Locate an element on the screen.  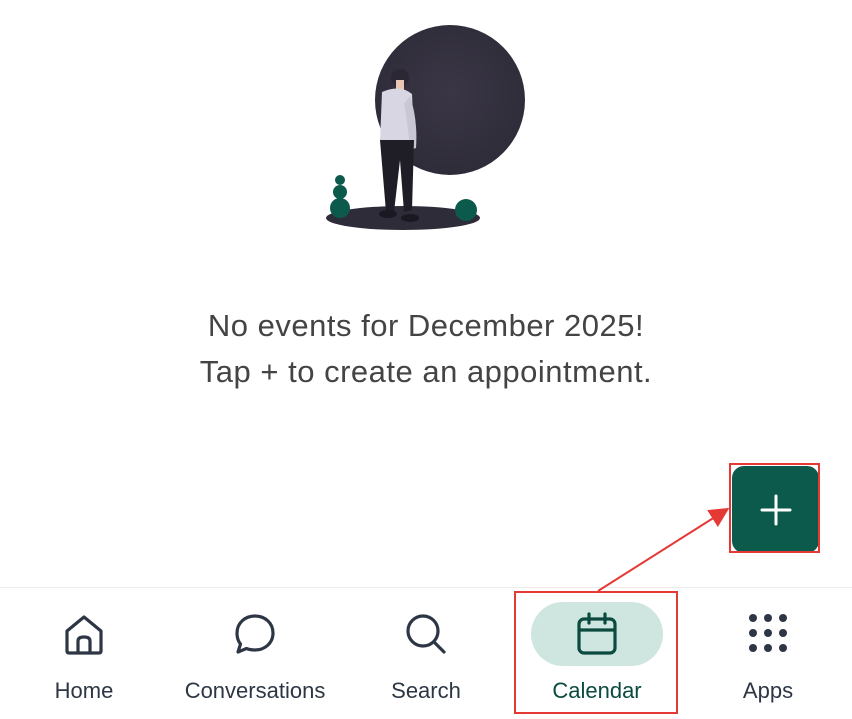
calendar-icon is located at coordinates (597, 633).